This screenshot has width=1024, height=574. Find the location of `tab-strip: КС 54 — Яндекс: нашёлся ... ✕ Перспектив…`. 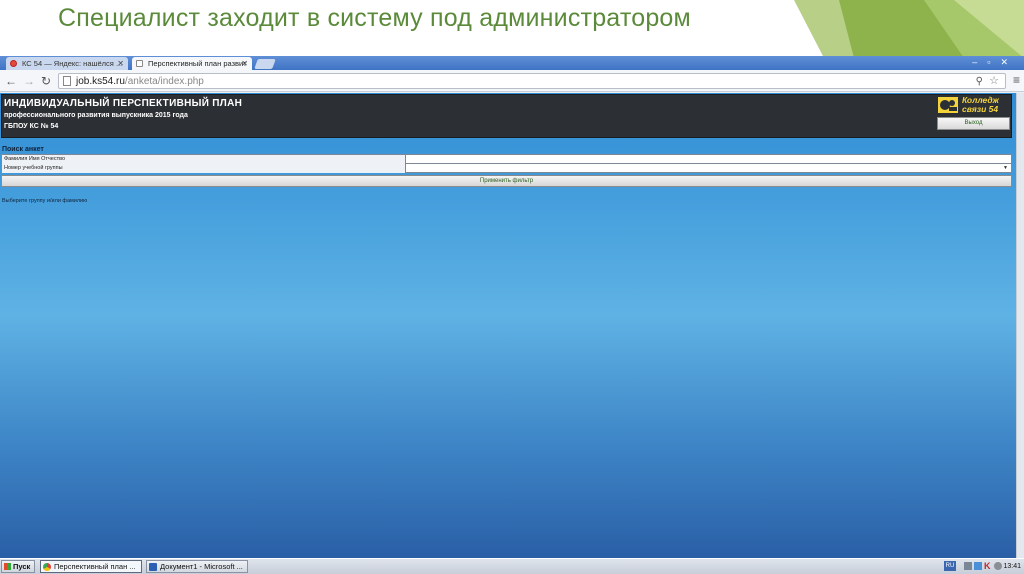

tab-strip: КС 54 — Яндекс: нашёлся ... ✕ Перспектив… is located at coordinates (512, 63).